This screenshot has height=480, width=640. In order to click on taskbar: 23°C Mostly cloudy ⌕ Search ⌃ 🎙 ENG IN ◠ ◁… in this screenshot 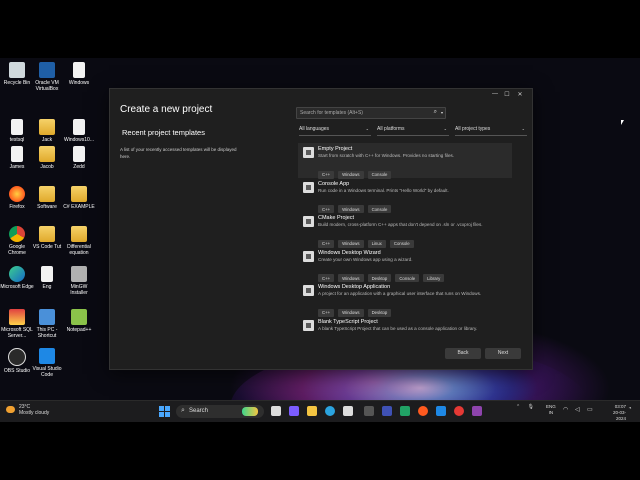, I will do `click(320, 411)`.